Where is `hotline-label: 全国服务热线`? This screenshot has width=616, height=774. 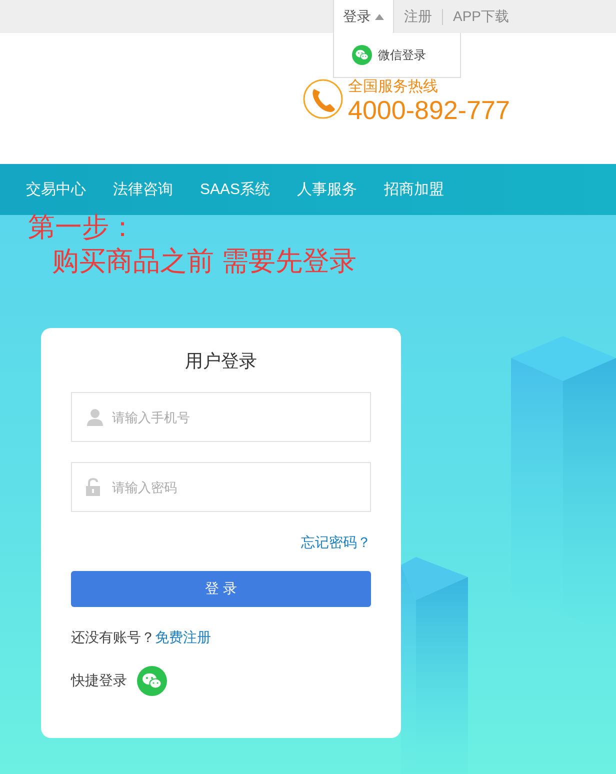 hotline-label: 全国服务热线 is located at coordinates (393, 87).